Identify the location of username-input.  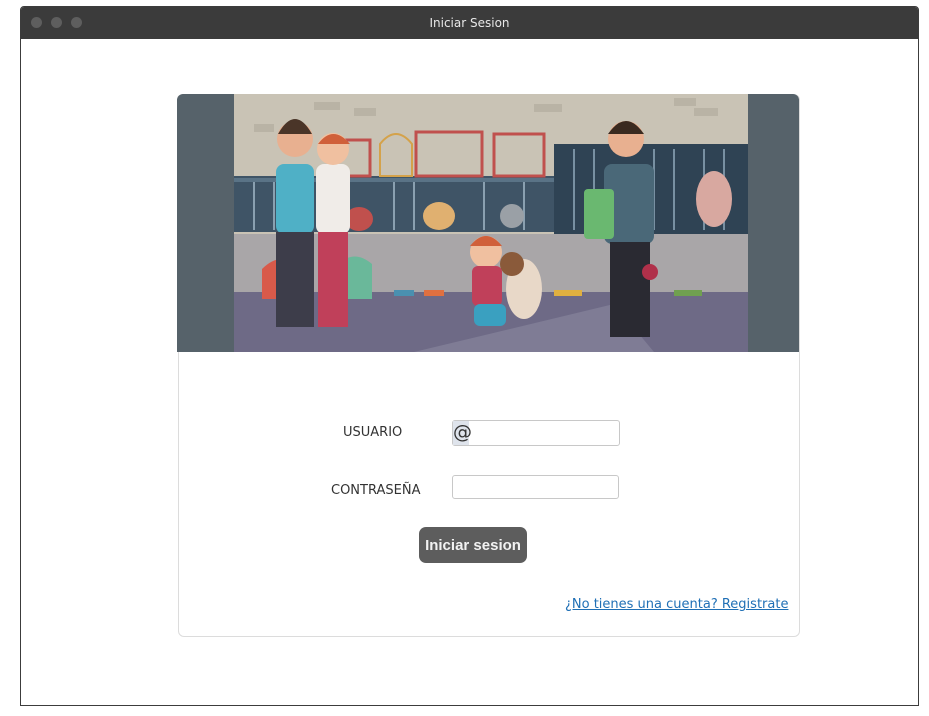
(536, 433).